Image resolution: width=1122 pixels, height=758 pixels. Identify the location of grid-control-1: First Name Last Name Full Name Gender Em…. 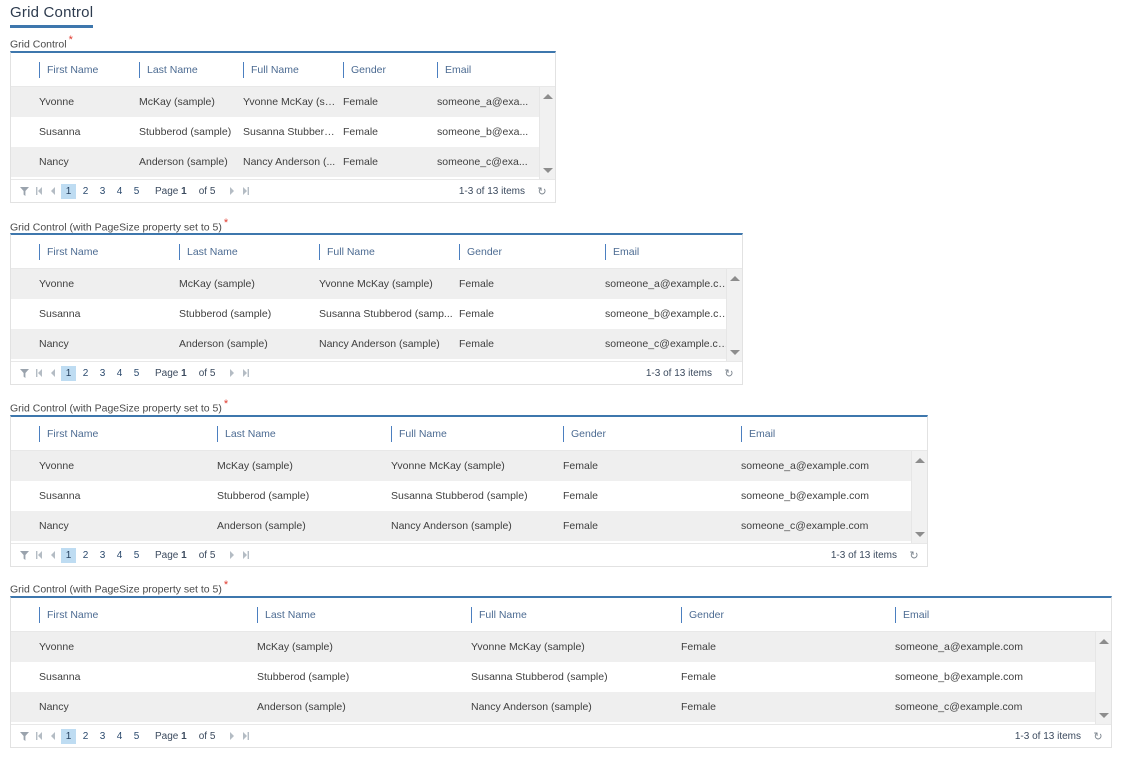
(283, 127).